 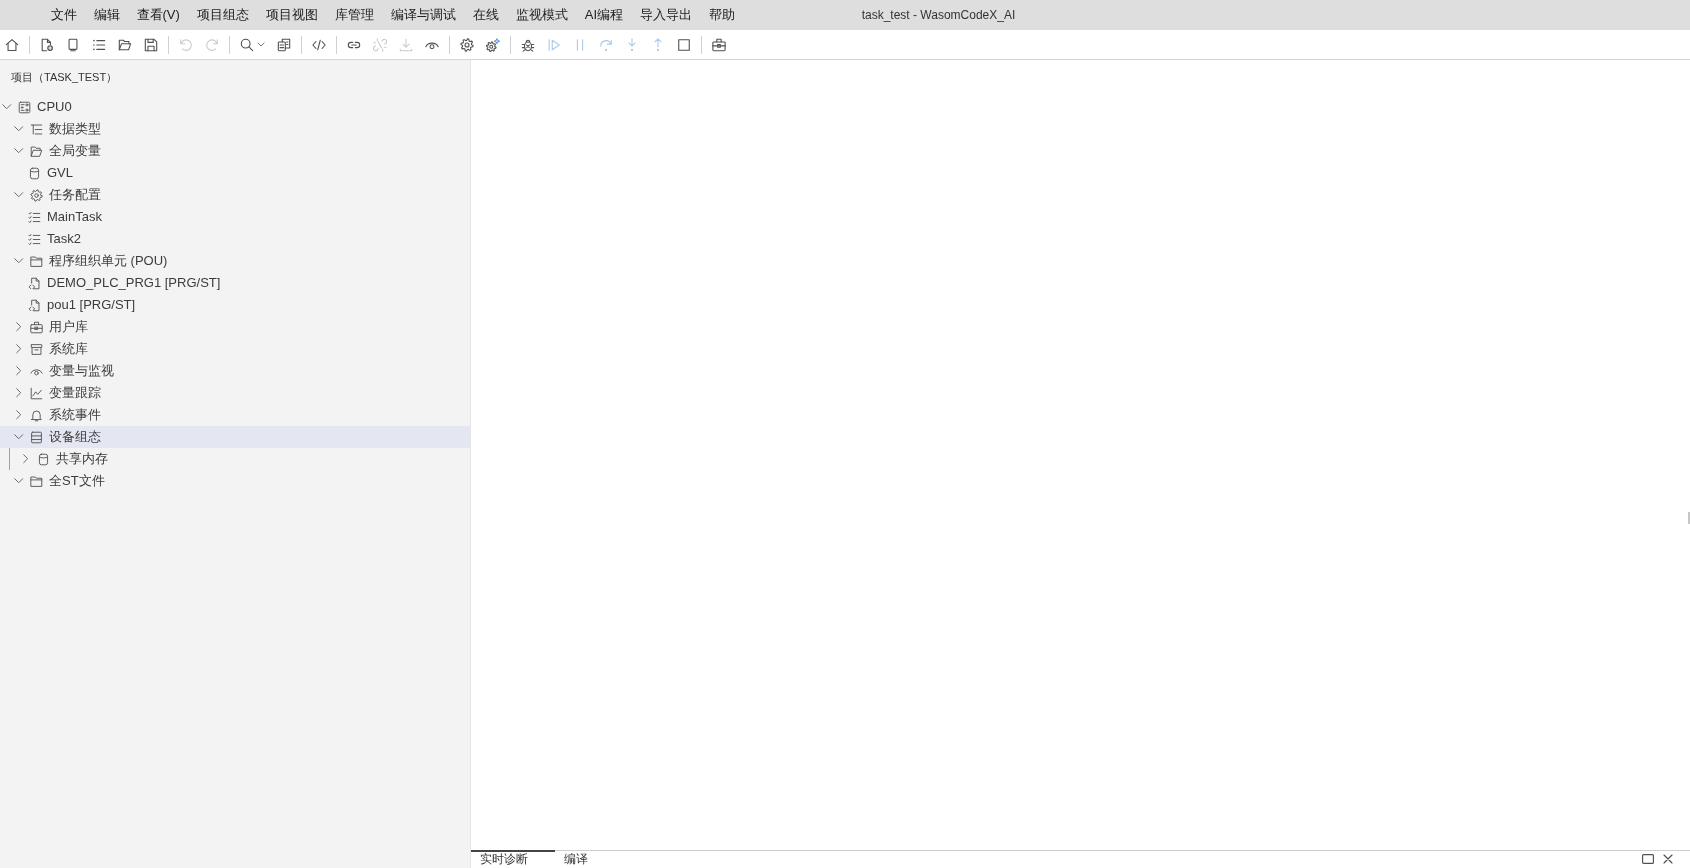 I want to click on tree-item: 数据类型, so click(x=235, y=129).